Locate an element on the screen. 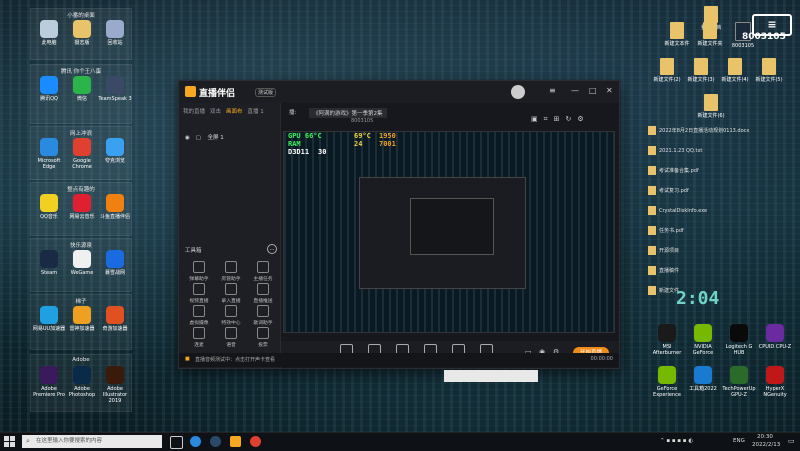 This screenshot has height=451, width=800. desktop-doc: 考试复习.pdf is located at coordinates (668, 190).